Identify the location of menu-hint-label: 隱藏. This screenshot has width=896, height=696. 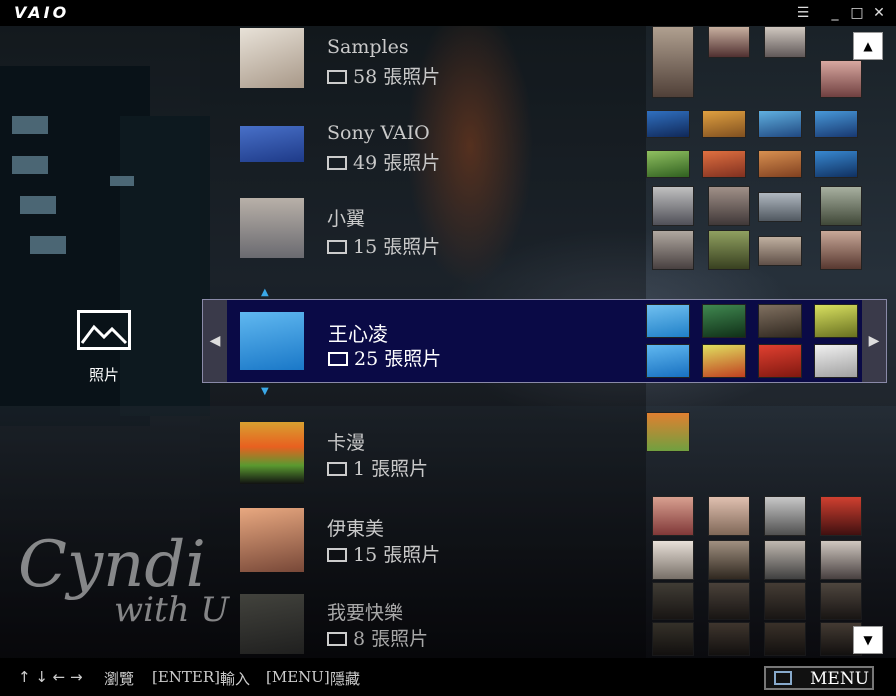
(345, 679).